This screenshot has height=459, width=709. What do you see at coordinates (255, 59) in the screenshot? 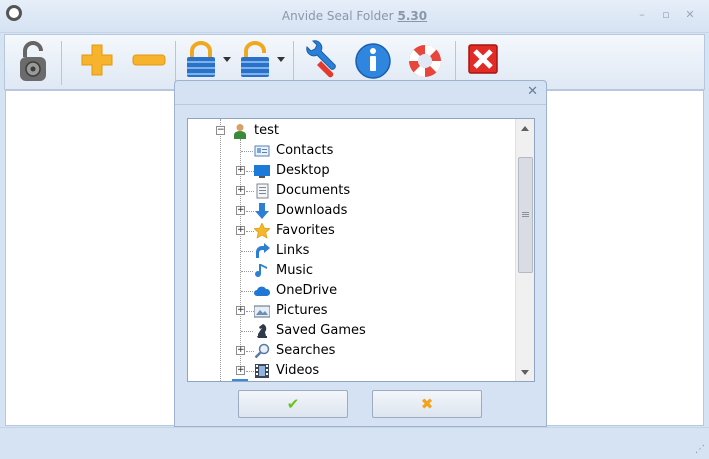
I see `lock-open-icon` at bounding box center [255, 59].